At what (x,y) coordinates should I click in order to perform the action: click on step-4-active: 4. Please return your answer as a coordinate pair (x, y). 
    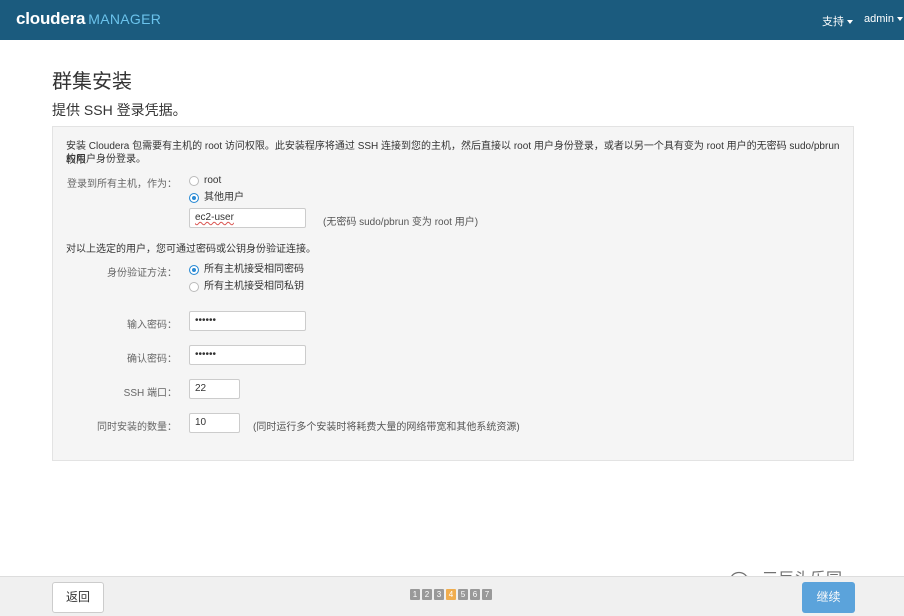
    Looking at the image, I should click on (451, 594).